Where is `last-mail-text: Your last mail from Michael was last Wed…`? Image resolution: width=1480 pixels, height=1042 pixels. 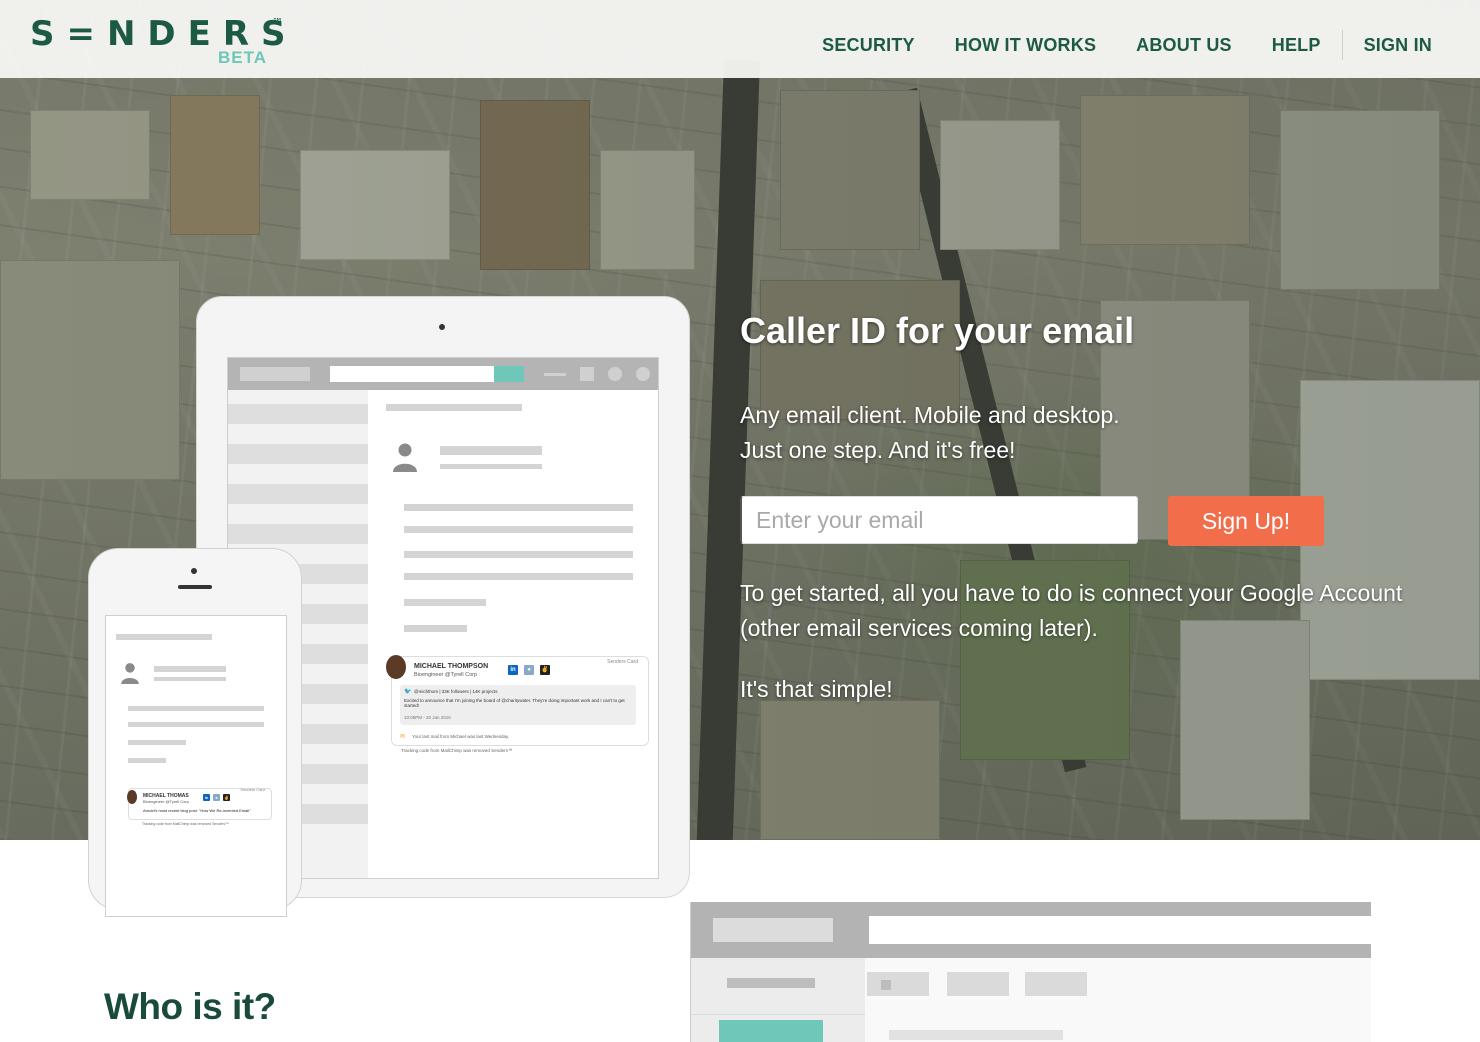 last-mail-text: Your last mail from Michael was last Wed… is located at coordinates (461, 736).